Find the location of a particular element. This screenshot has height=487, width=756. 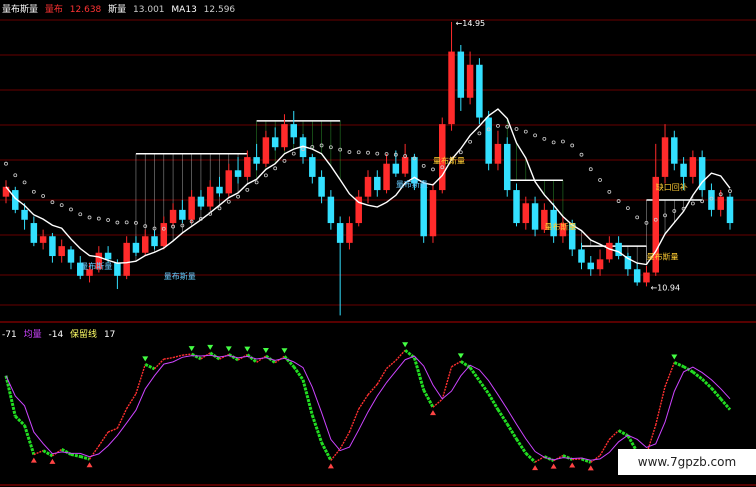

indicator-value-1: 12.638 is located at coordinates (85, 10).